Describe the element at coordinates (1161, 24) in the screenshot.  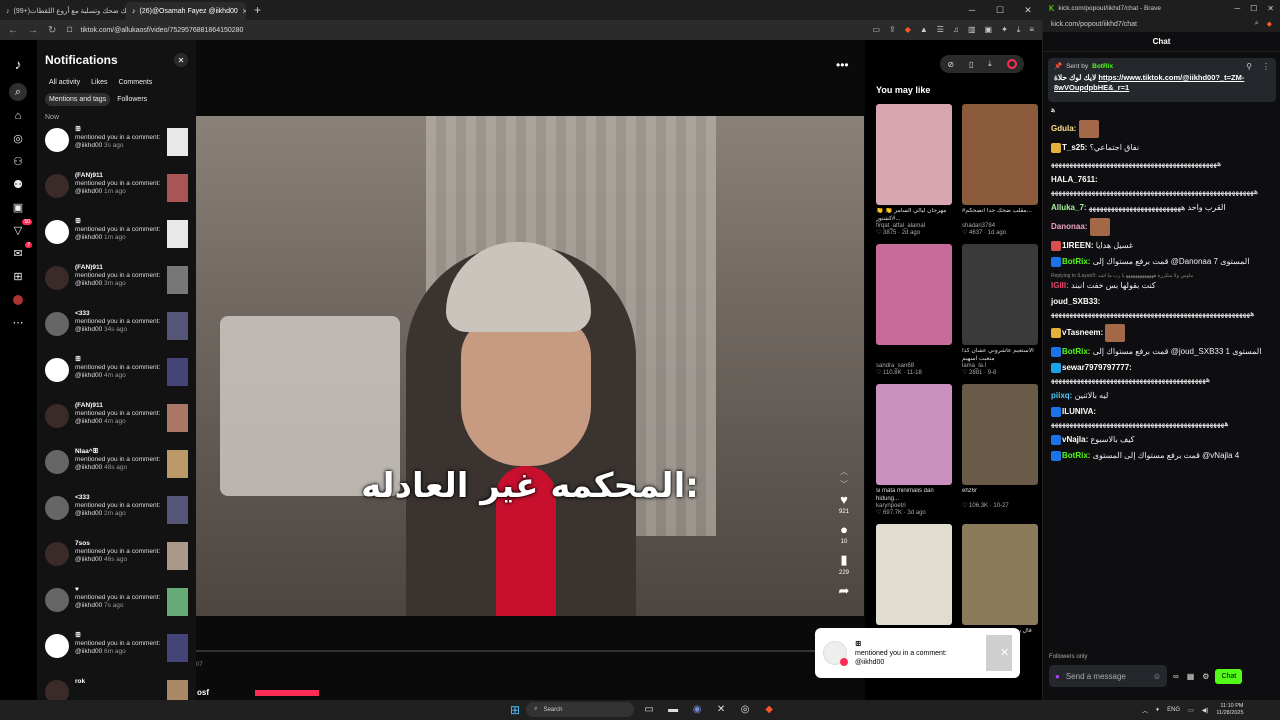
I see `chat-address-bar: kick.com/popout/iikhd7/chat ⌕ ◆` at that location.